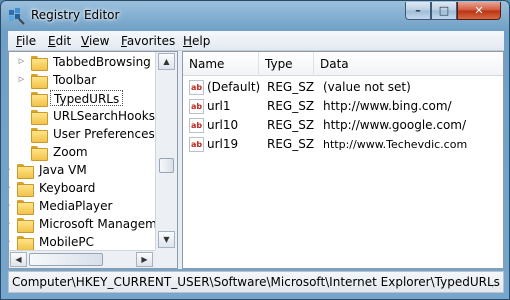 Image resolution: width=510 pixels, height=300 pixels. I want to click on tree-item-label: Microsoft Managemen, so click(105, 224).